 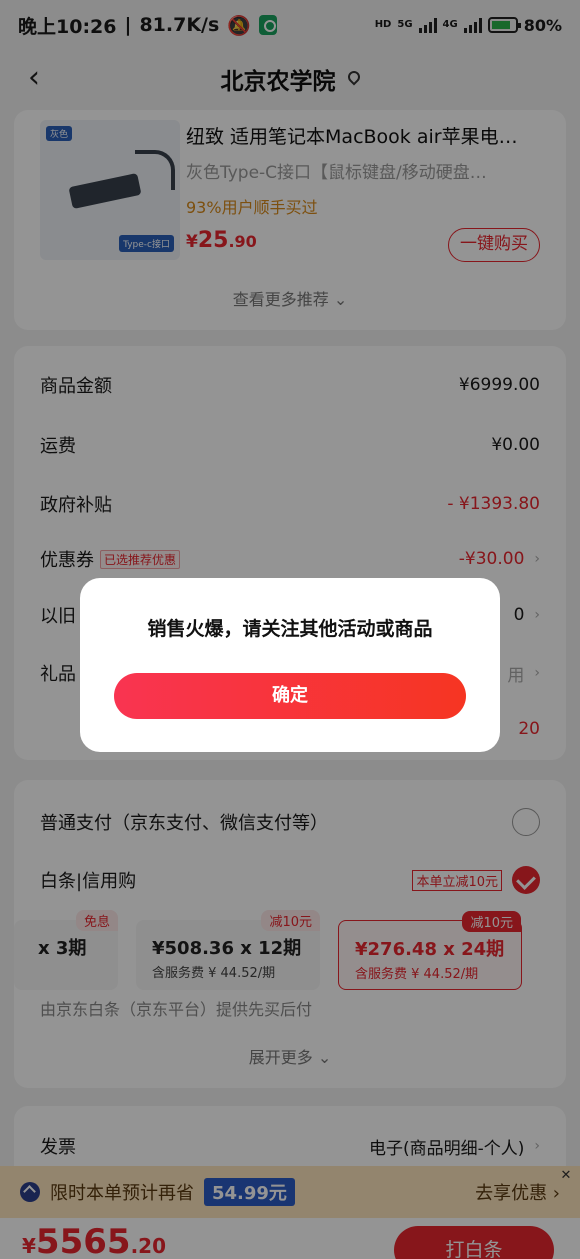 What do you see at coordinates (290, 696) in the screenshot?
I see `confirm-button: 确定` at bounding box center [290, 696].